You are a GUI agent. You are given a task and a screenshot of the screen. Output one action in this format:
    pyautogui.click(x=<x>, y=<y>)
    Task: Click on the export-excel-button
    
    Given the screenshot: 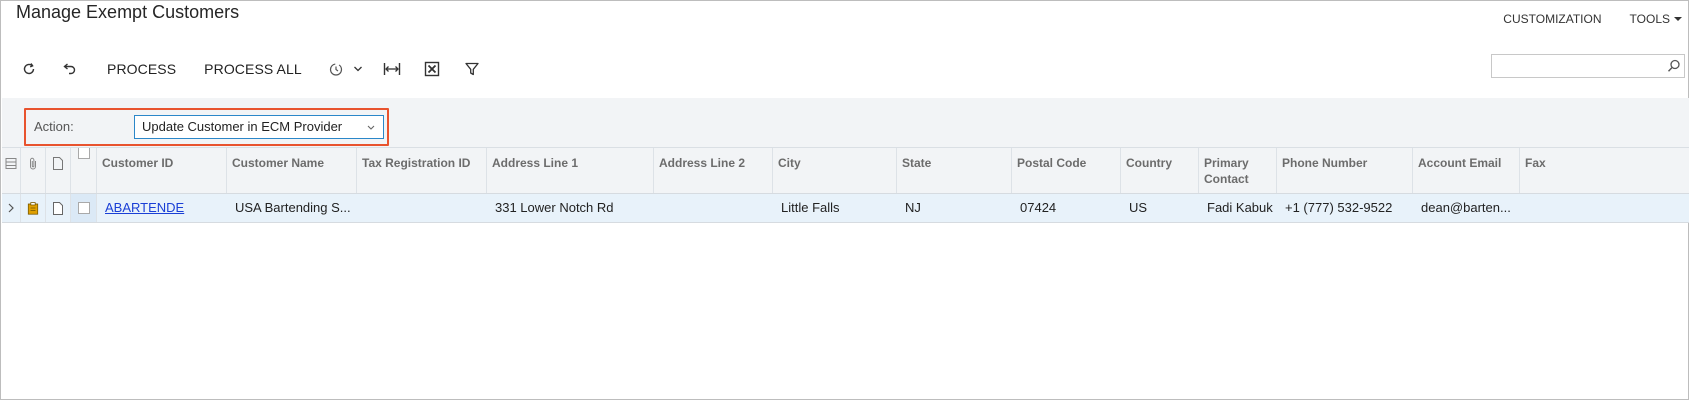 What is the action you would take?
    pyautogui.click(x=432, y=69)
    